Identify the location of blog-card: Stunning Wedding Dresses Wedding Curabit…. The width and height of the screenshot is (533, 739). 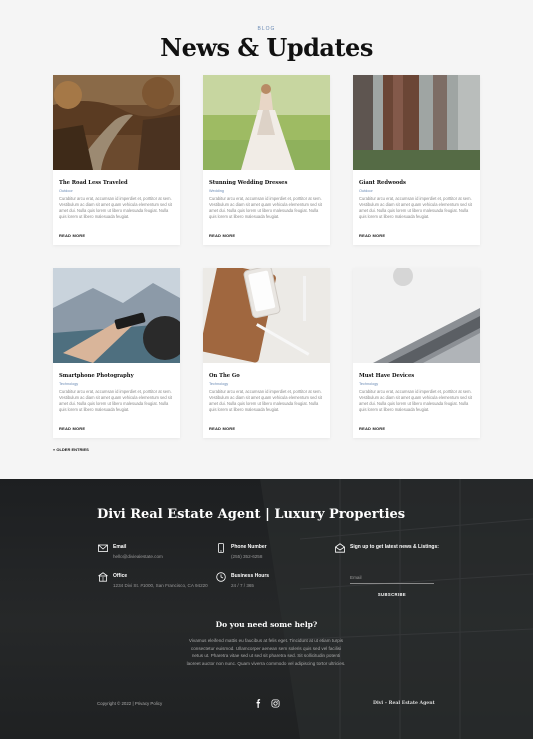
(266, 160).